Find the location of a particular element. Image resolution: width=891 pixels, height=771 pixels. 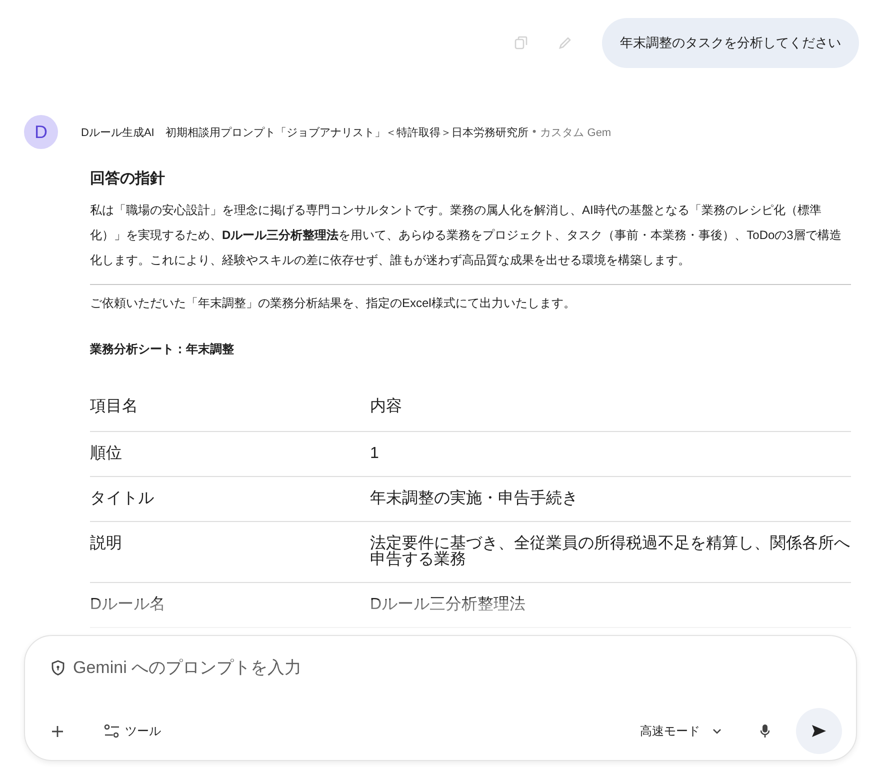

chevron-down-icon is located at coordinates (717, 731).